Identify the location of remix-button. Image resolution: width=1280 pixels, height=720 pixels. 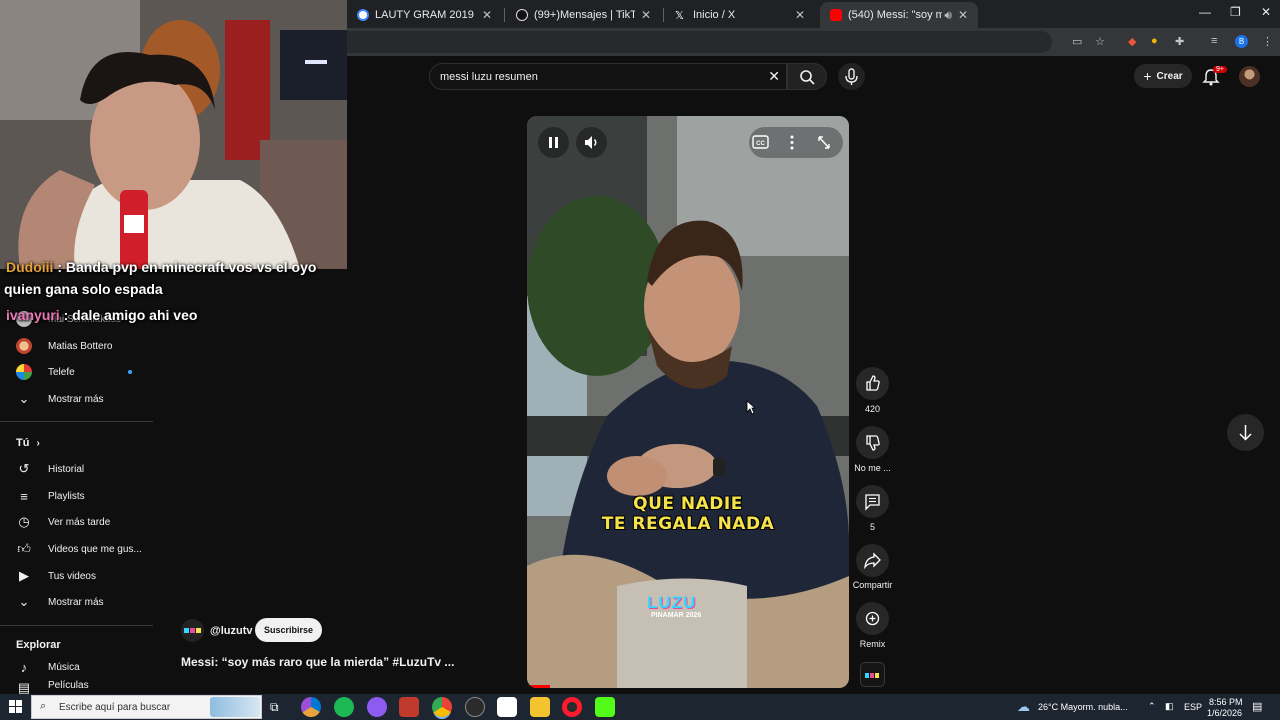
(872, 618).